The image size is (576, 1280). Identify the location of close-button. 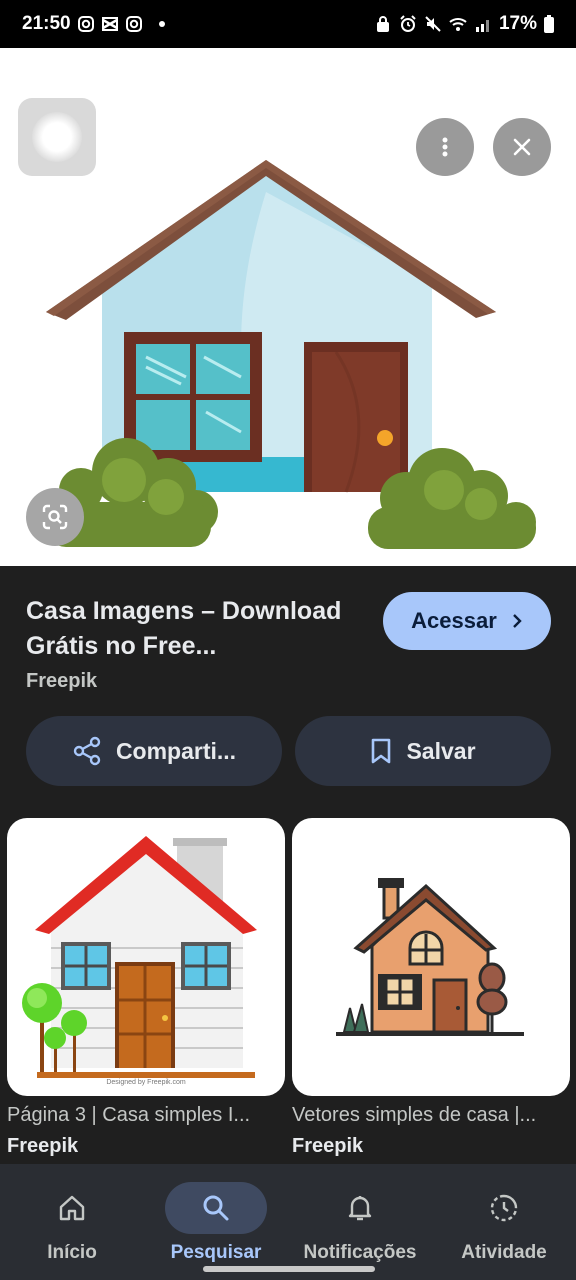
(522, 147).